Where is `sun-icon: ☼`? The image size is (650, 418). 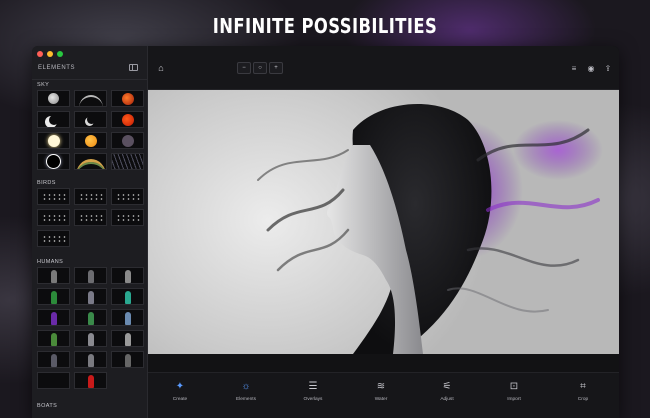
sun-icon: ☼ is located at coordinates (246, 386).